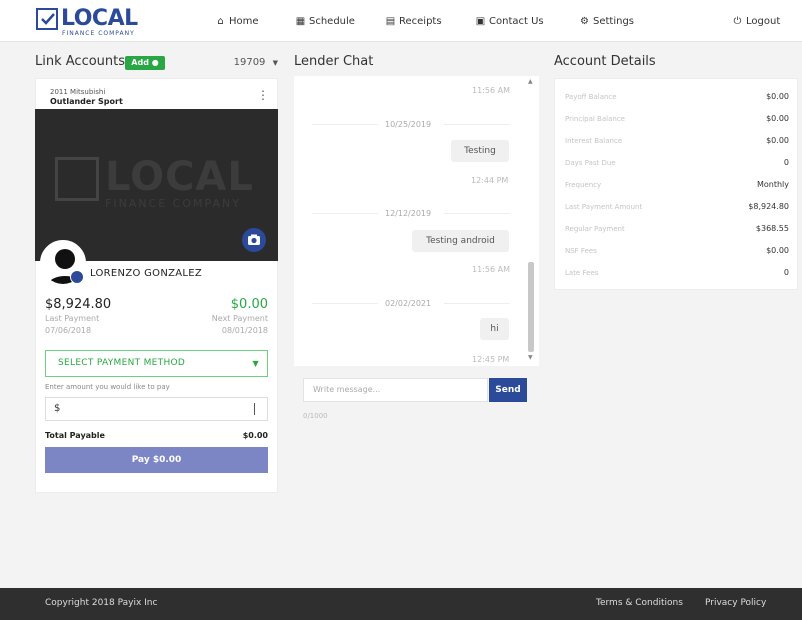 The image size is (802, 620). Describe the element at coordinates (584, 21) in the screenshot. I see `gear-icon: ⚙` at that location.